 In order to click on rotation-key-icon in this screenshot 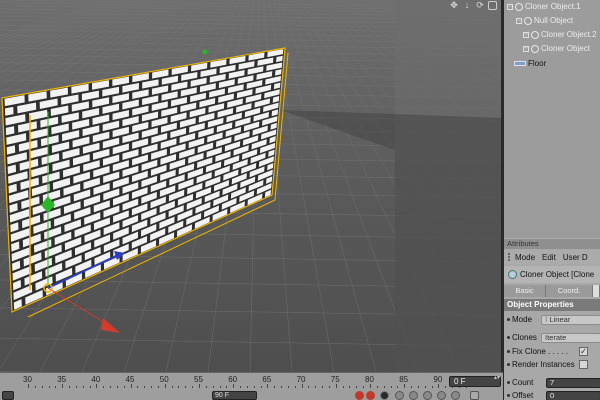, I will do `click(427, 395)`.